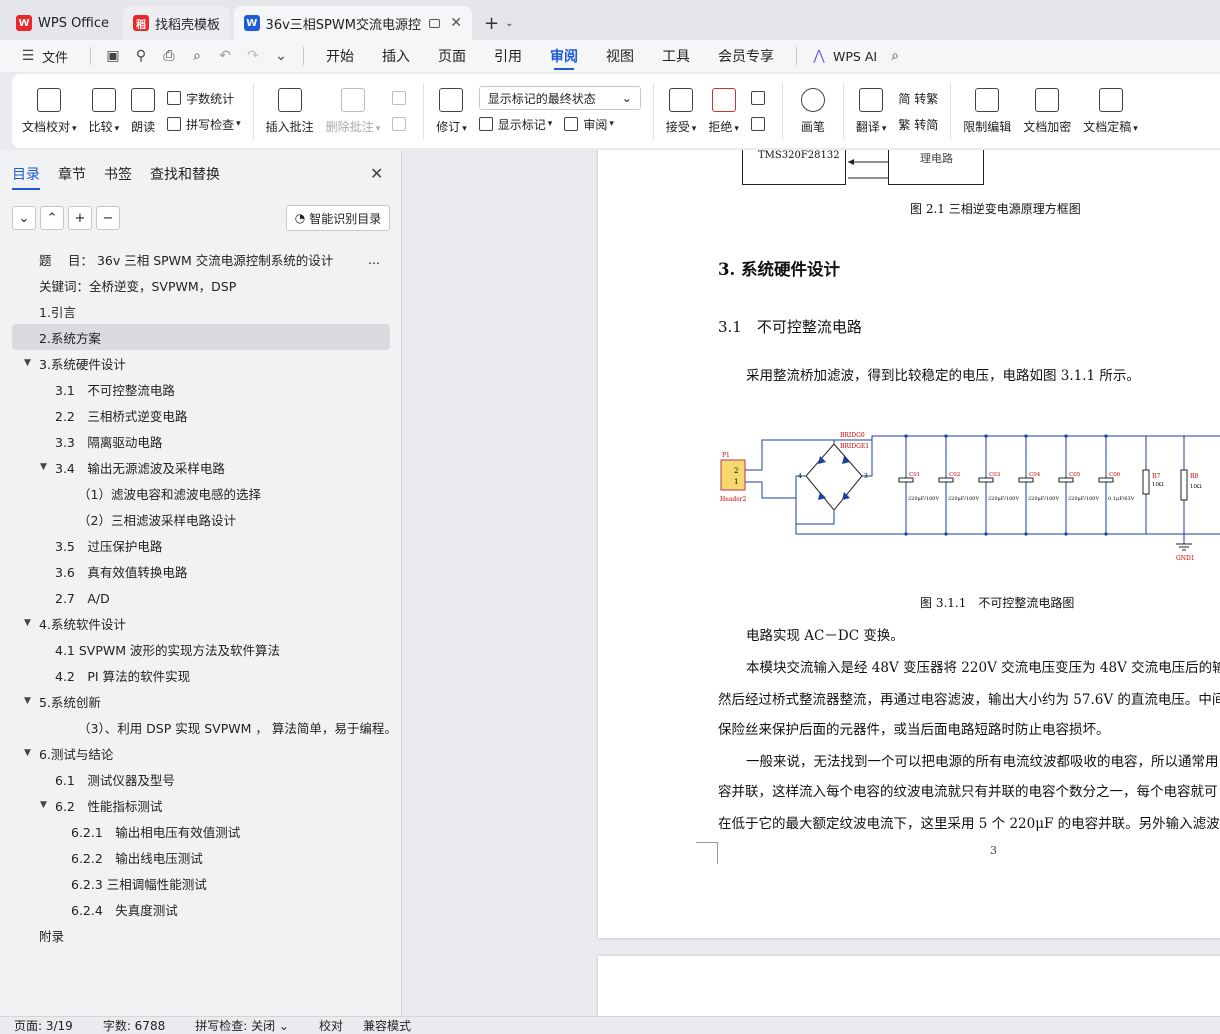 The height and width of the screenshot is (1034, 1220). Describe the element at coordinates (434, 23) in the screenshot. I see `monitor-icon` at that location.